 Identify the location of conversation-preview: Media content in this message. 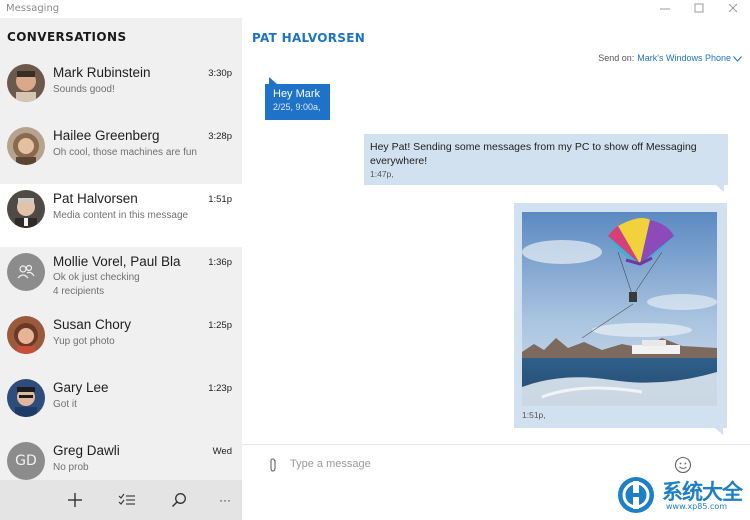
(121, 215).